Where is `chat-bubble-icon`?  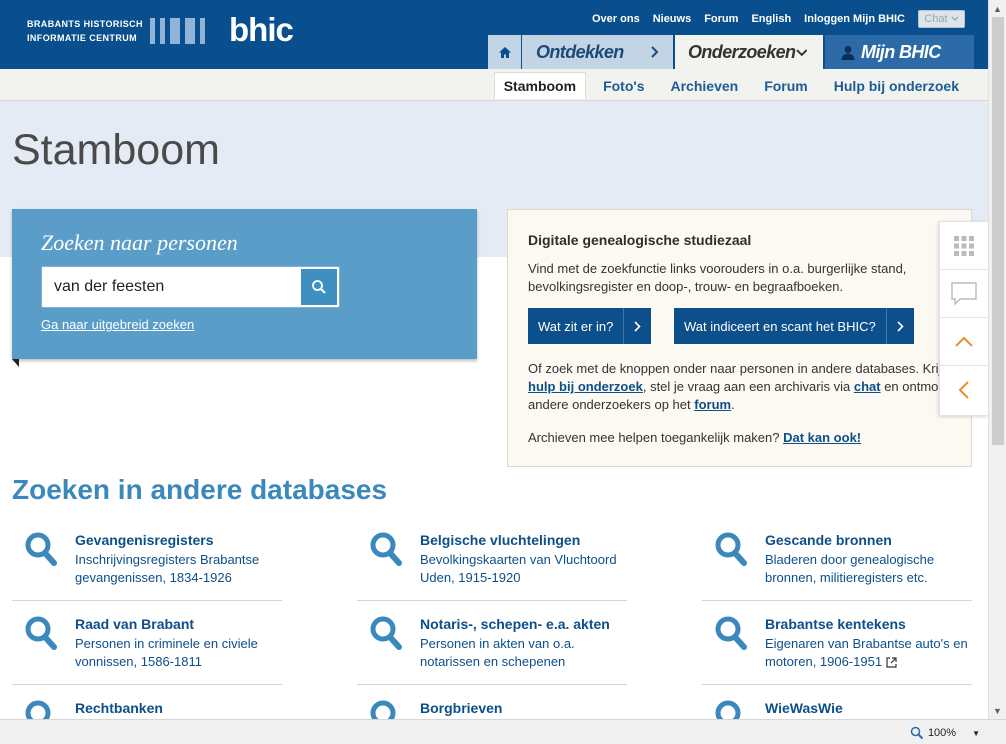 chat-bubble-icon is located at coordinates (964, 293).